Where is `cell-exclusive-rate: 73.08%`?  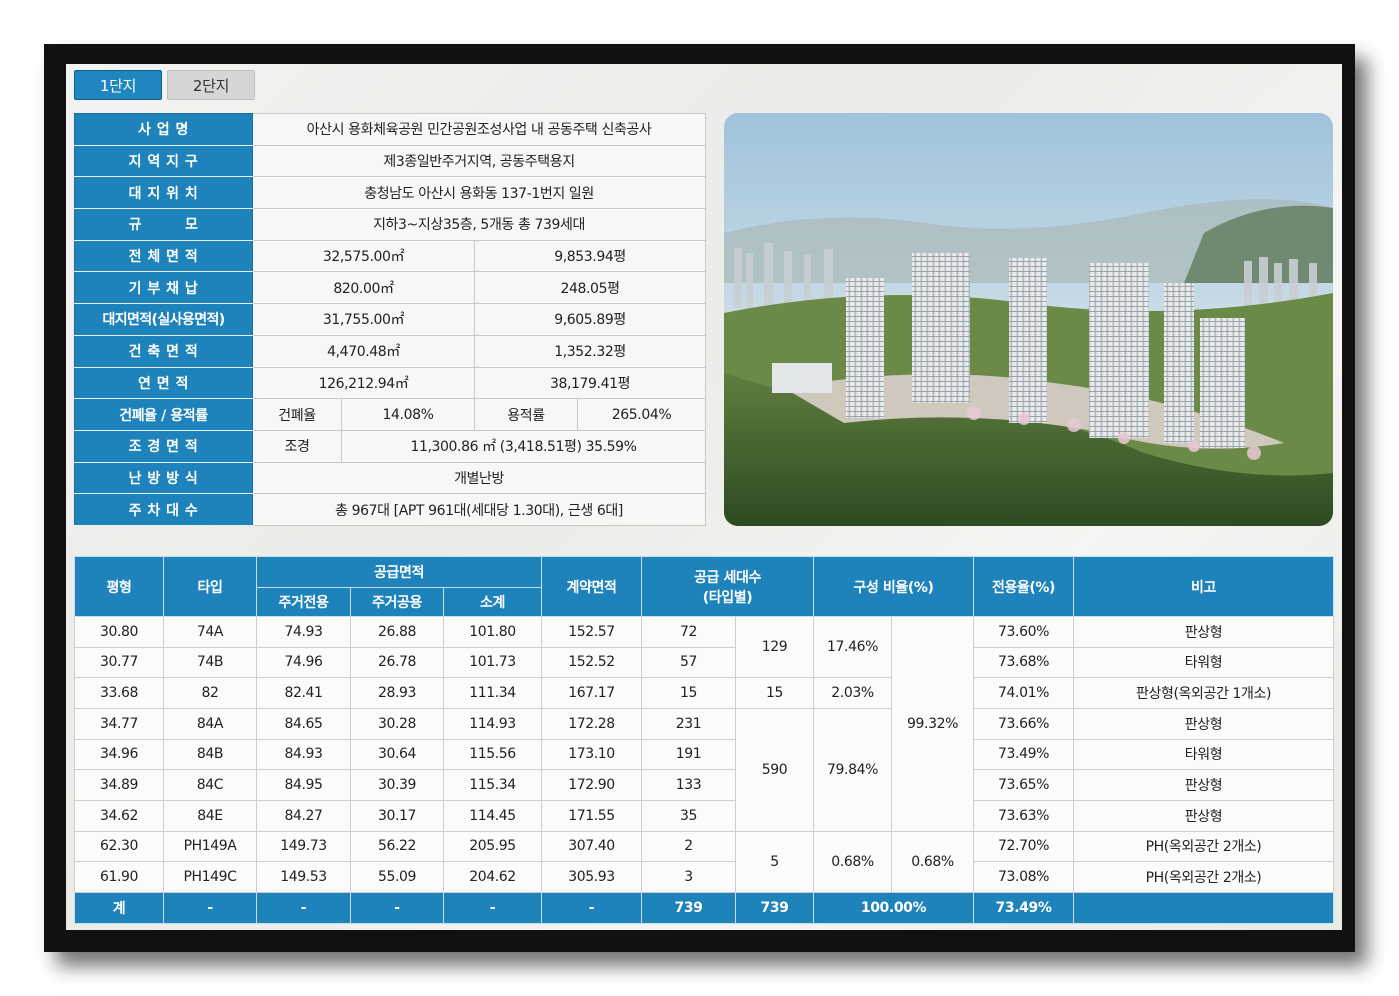 cell-exclusive-rate: 73.08% is located at coordinates (1024, 877).